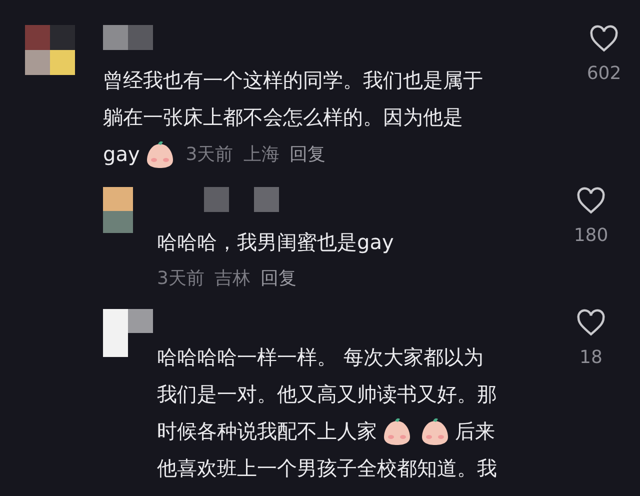 Image resolution: width=640 pixels, height=496 pixels. Describe the element at coordinates (232, 279) in the screenshot. I see `comment-location: 吉林` at that location.